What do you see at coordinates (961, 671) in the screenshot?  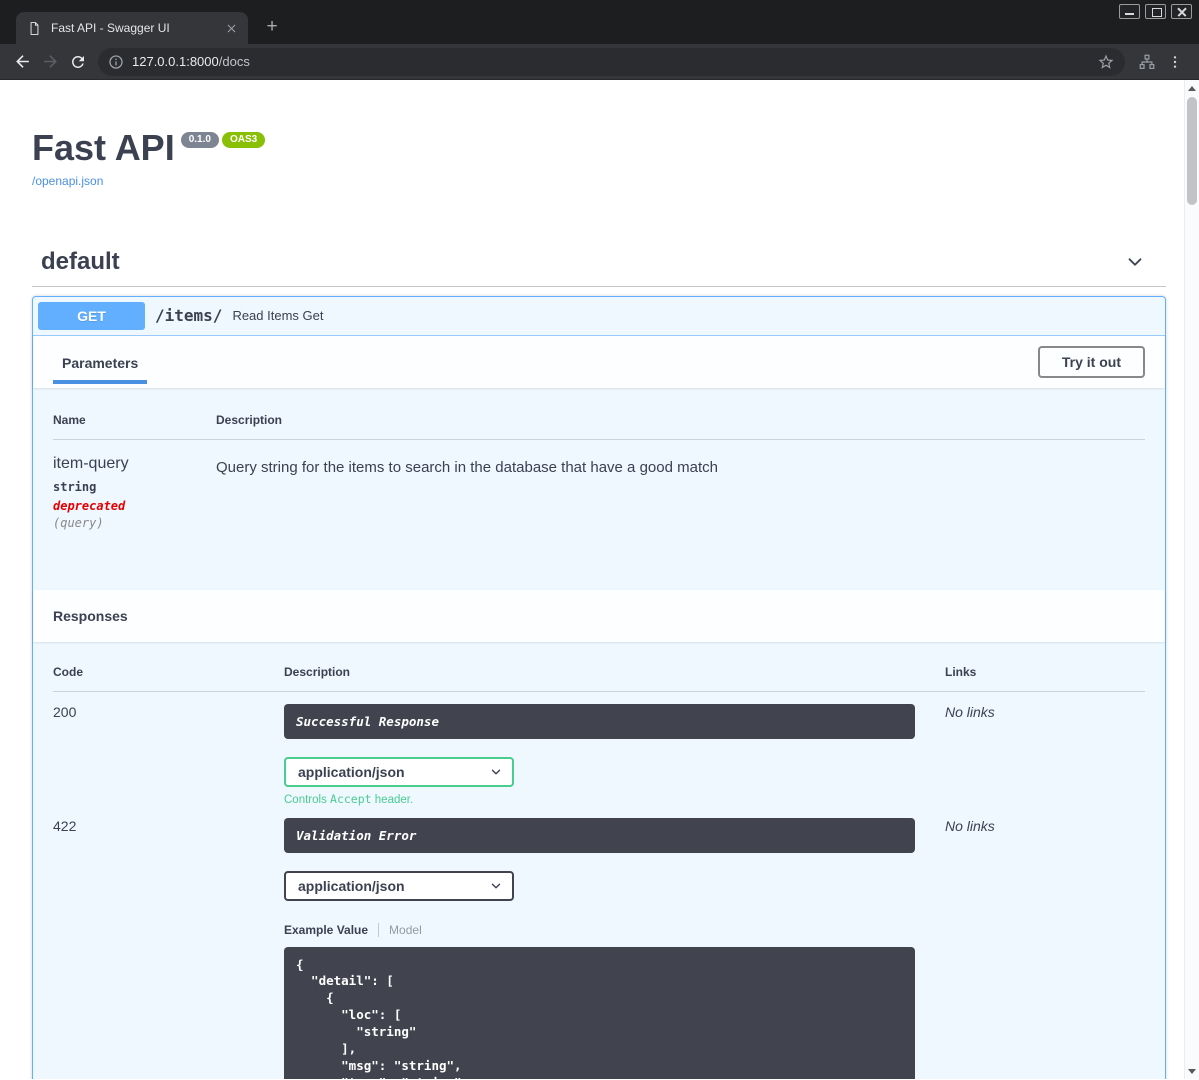 I see `col-links-header: Links` at bounding box center [961, 671].